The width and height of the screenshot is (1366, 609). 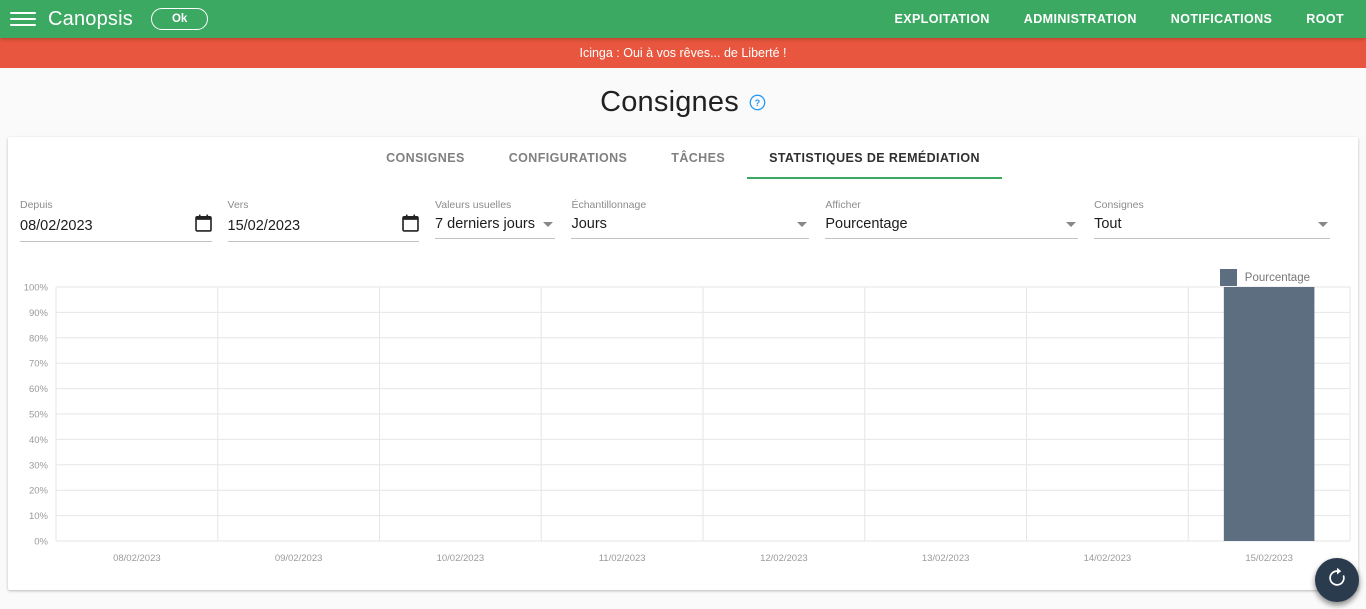 I want to click on tab-taches: TÂCHES, so click(x=698, y=158).